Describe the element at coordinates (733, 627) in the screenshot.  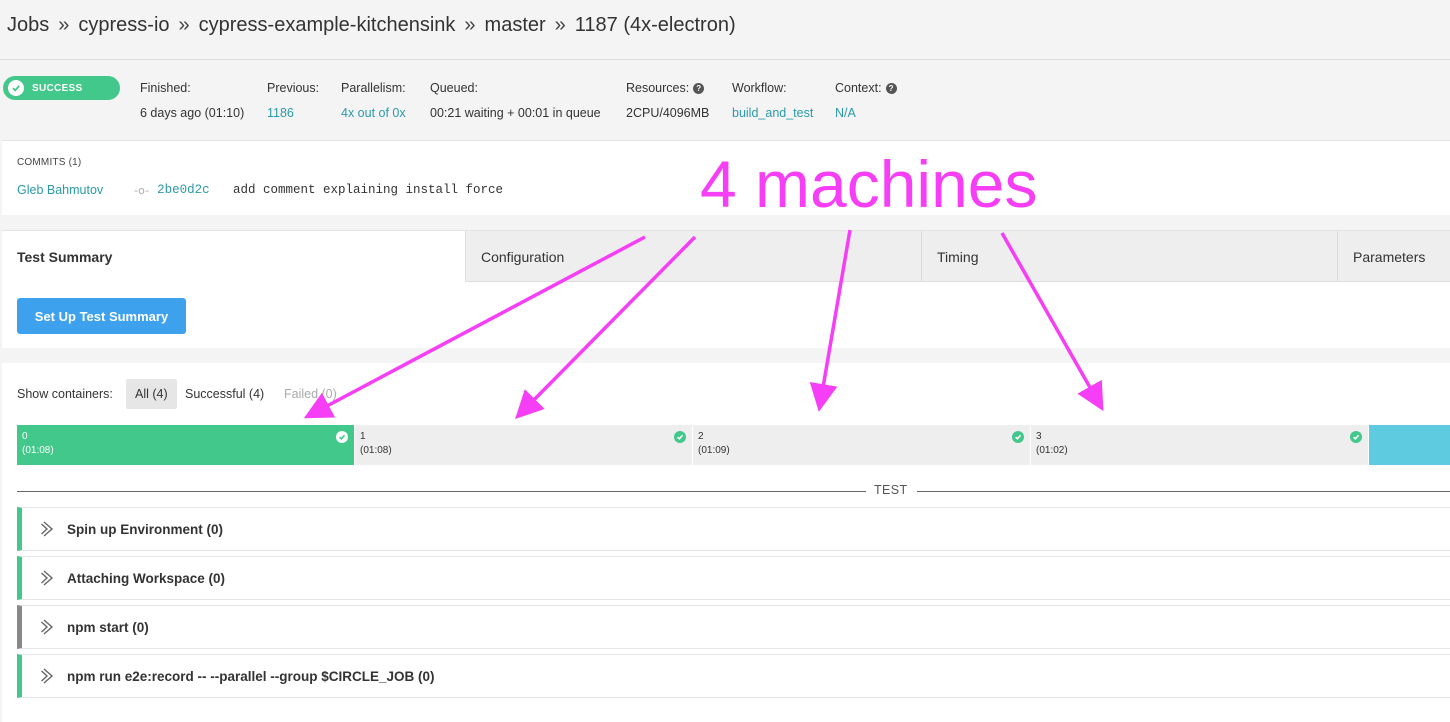
I see `step-npm-start: npm start (0)` at that location.